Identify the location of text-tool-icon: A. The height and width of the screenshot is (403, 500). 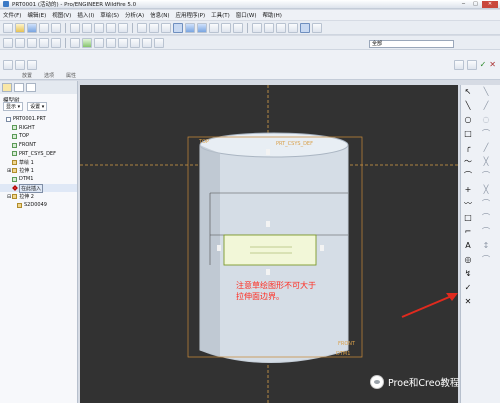
(468, 246).